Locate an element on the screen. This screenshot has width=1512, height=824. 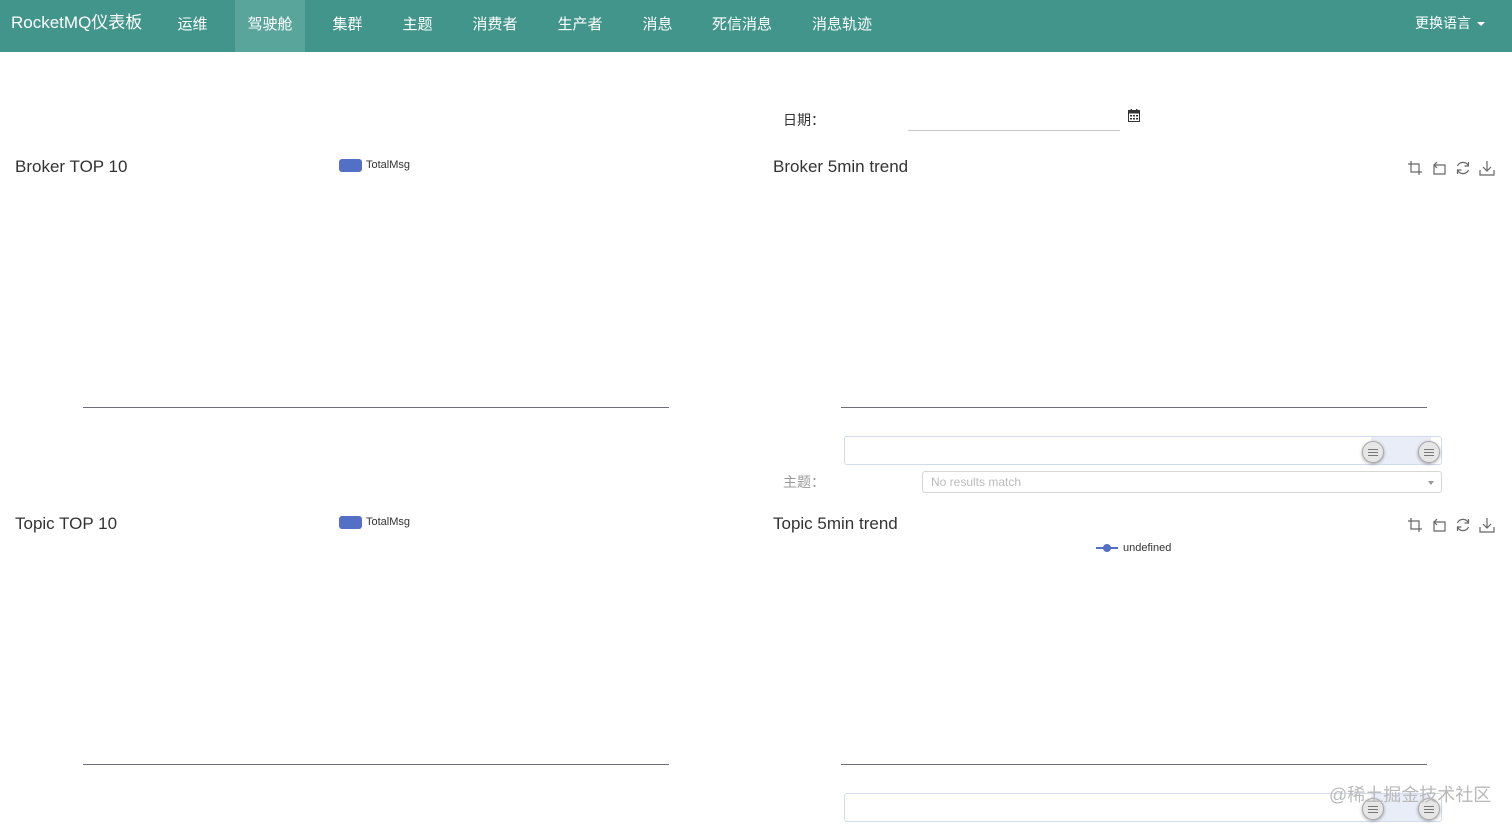
topic-trend-title: Topic 5min trend is located at coordinates (835, 523).